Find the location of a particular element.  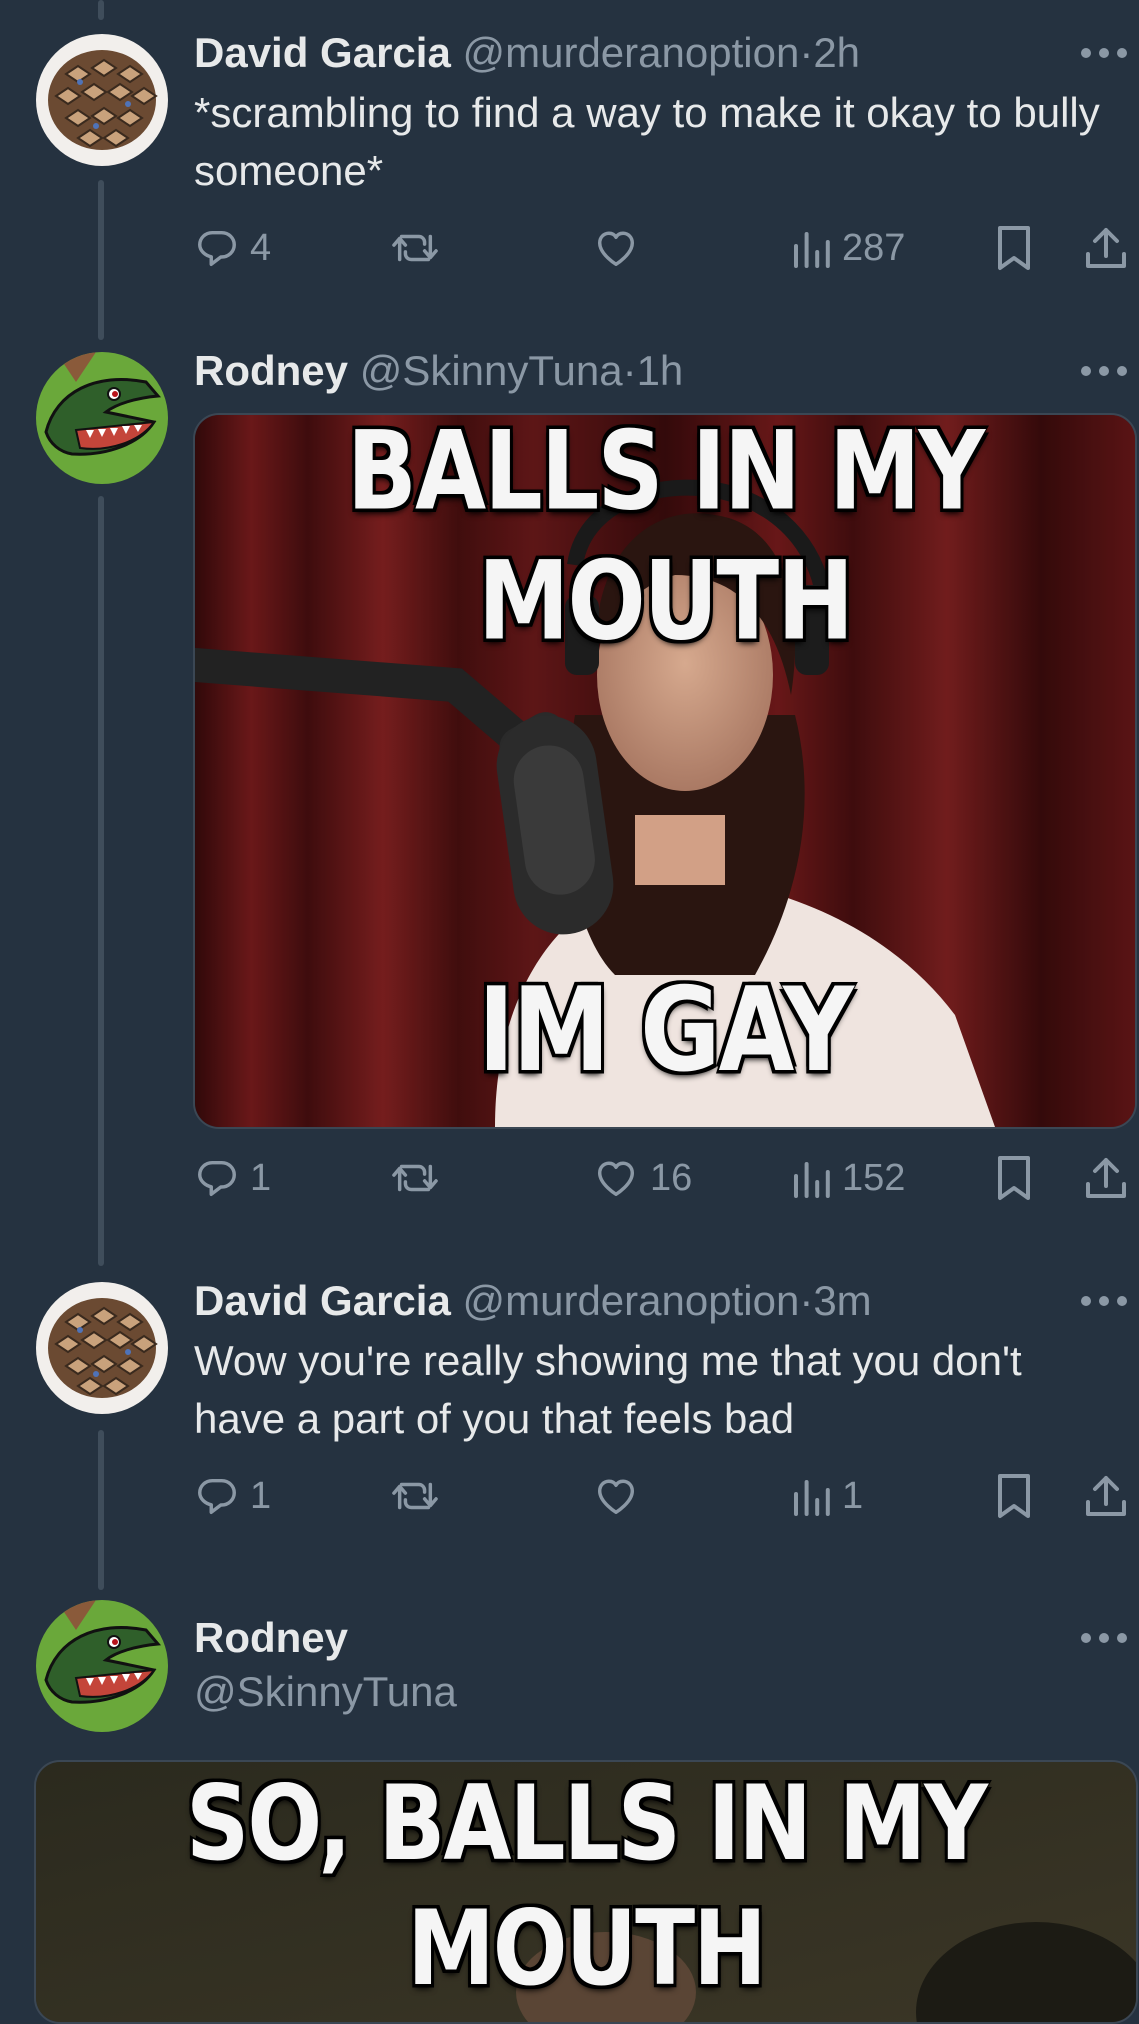

views-count: 152 is located at coordinates (874, 1177).